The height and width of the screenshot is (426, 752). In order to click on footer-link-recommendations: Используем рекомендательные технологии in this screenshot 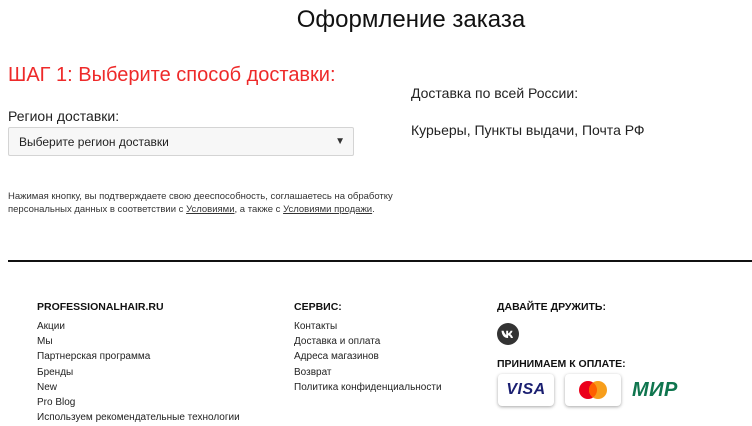, I will do `click(138, 417)`.